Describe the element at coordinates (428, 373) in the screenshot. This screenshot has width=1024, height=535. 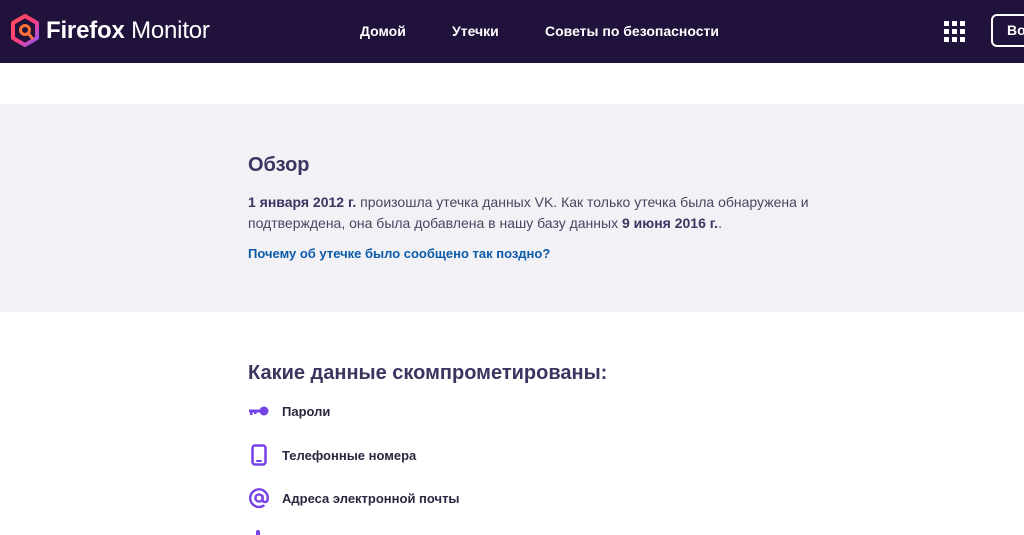
I see `compromised-data-title: Какие данные скомпрометированы:` at that location.